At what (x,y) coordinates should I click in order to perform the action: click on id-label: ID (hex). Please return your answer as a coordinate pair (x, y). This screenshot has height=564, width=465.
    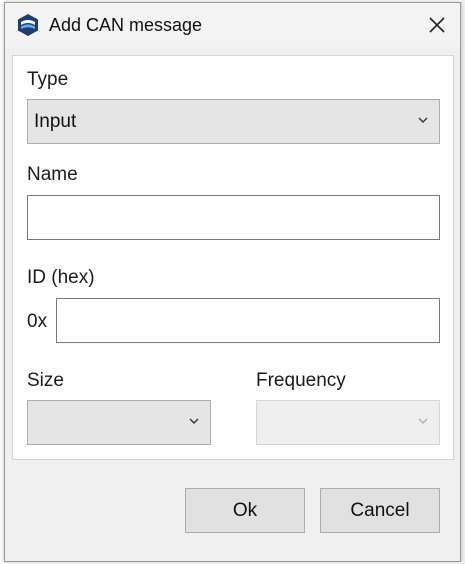
    Looking at the image, I should click on (61, 277).